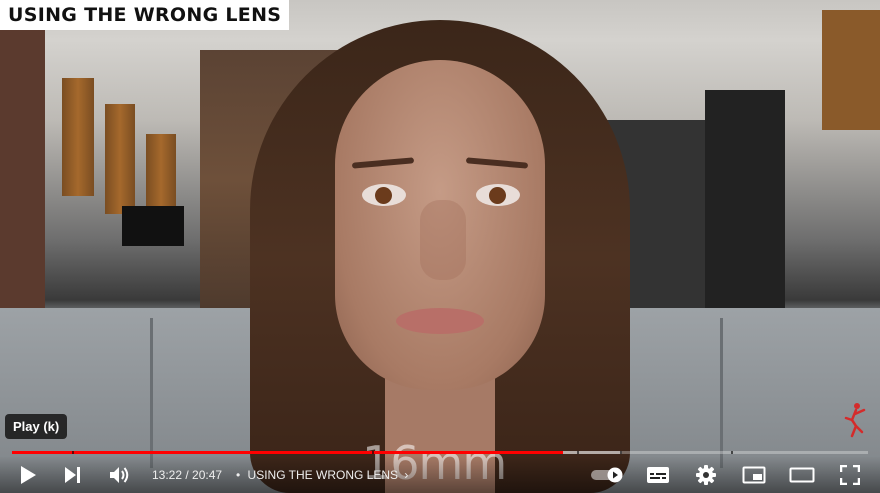  I want to click on title-overlay-text: USING THE WRONG LENS, so click(145, 15).